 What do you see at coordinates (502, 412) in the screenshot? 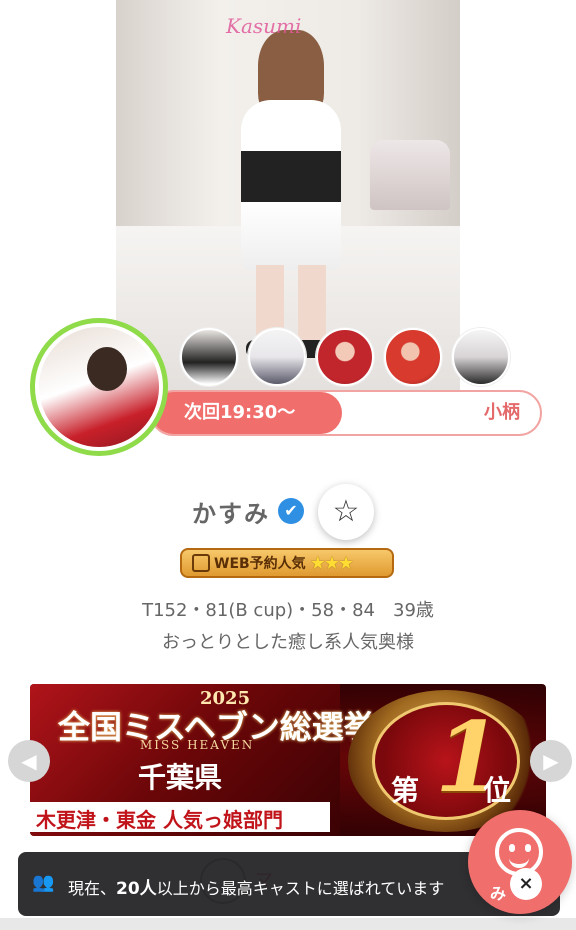
I see `body-type-label: 小柄` at bounding box center [502, 412].